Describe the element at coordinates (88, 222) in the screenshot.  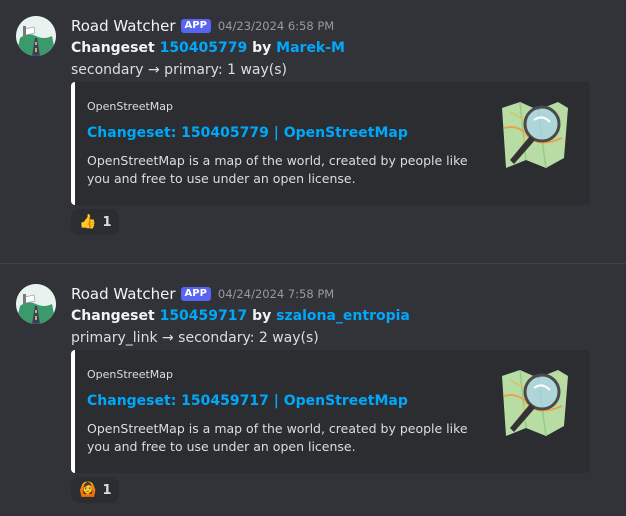
I see `thumbs-up-icon: 👍` at that location.